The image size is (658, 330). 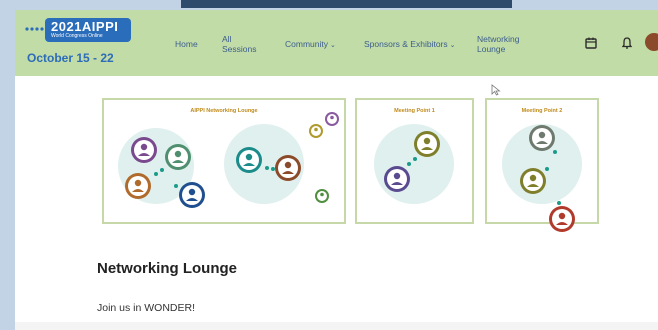 I want to click on nav-all-sessions: All Sessions, so click(x=242, y=44).